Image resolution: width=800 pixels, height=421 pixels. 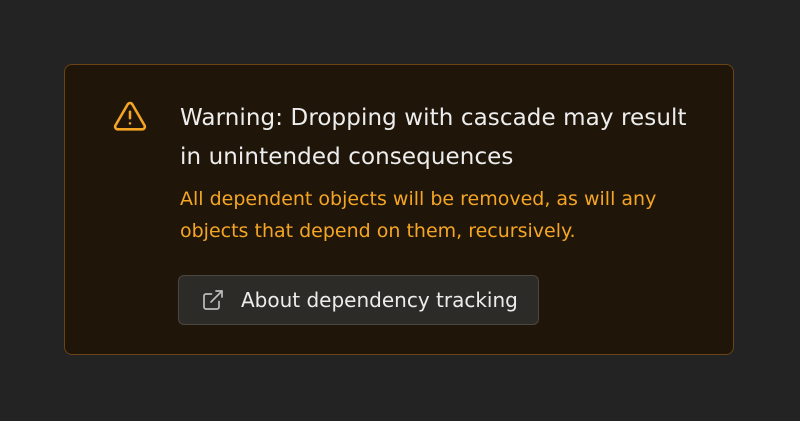 What do you see at coordinates (130, 116) in the screenshot?
I see `warning-triangle-icon` at bounding box center [130, 116].